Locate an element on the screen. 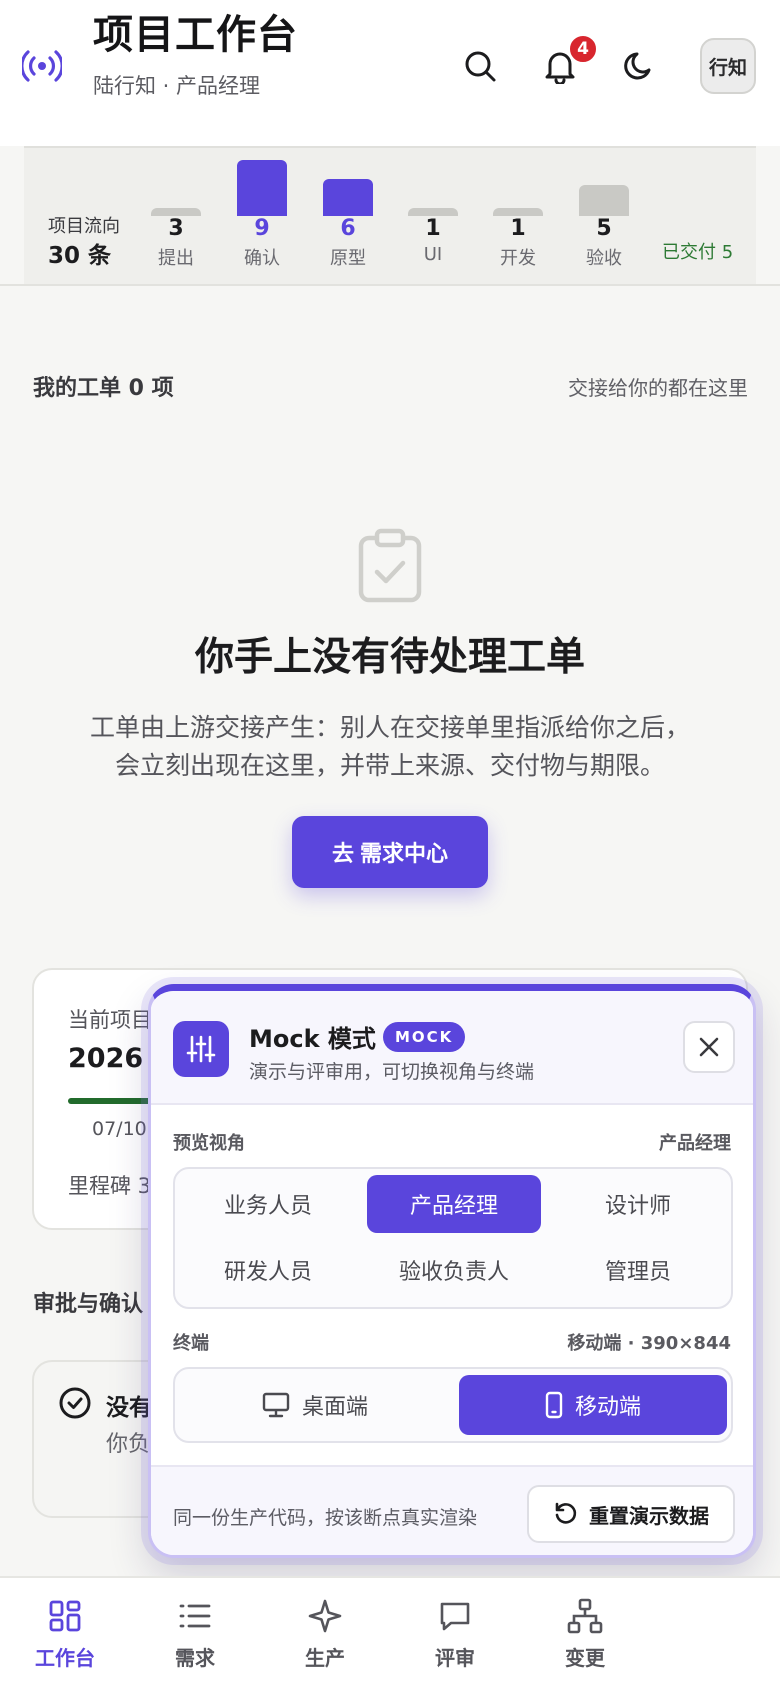  project-start-date: 07/10 is located at coordinates (119, 1129).